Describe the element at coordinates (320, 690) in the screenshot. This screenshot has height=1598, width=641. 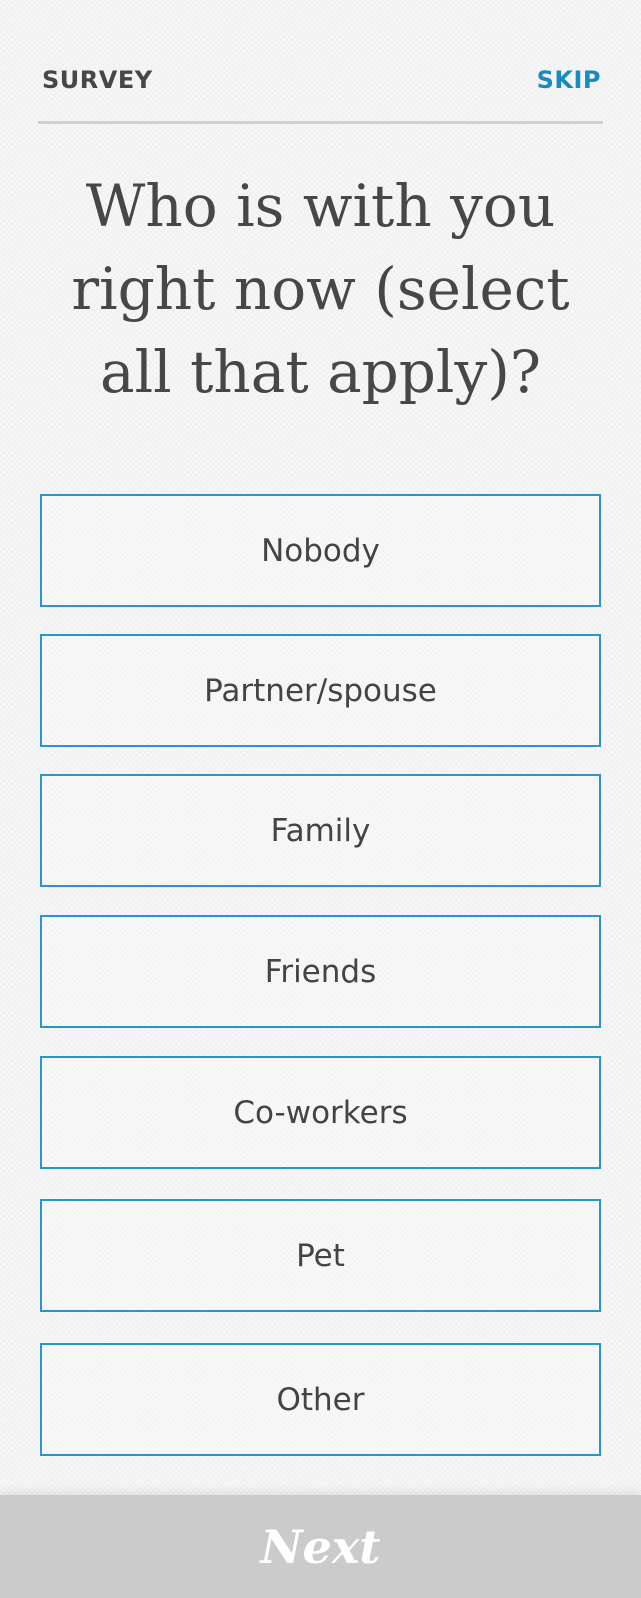
I see `option-partner-spouse: Partner/spouse` at that location.